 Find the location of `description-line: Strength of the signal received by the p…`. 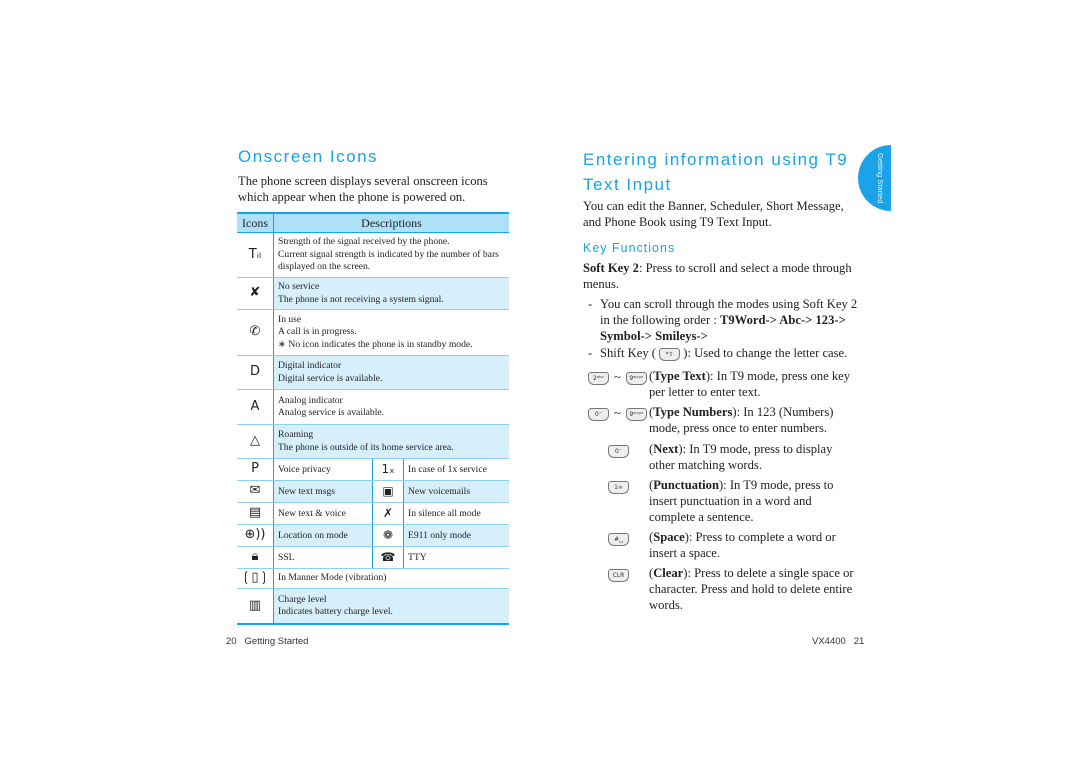

description-line: Strength of the signal received by the p… is located at coordinates (364, 242).